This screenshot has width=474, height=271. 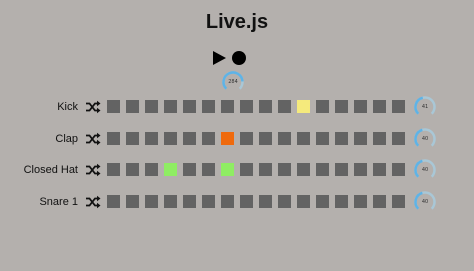 I want to click on track-row: Clap 40, so click(x=237, y=139).